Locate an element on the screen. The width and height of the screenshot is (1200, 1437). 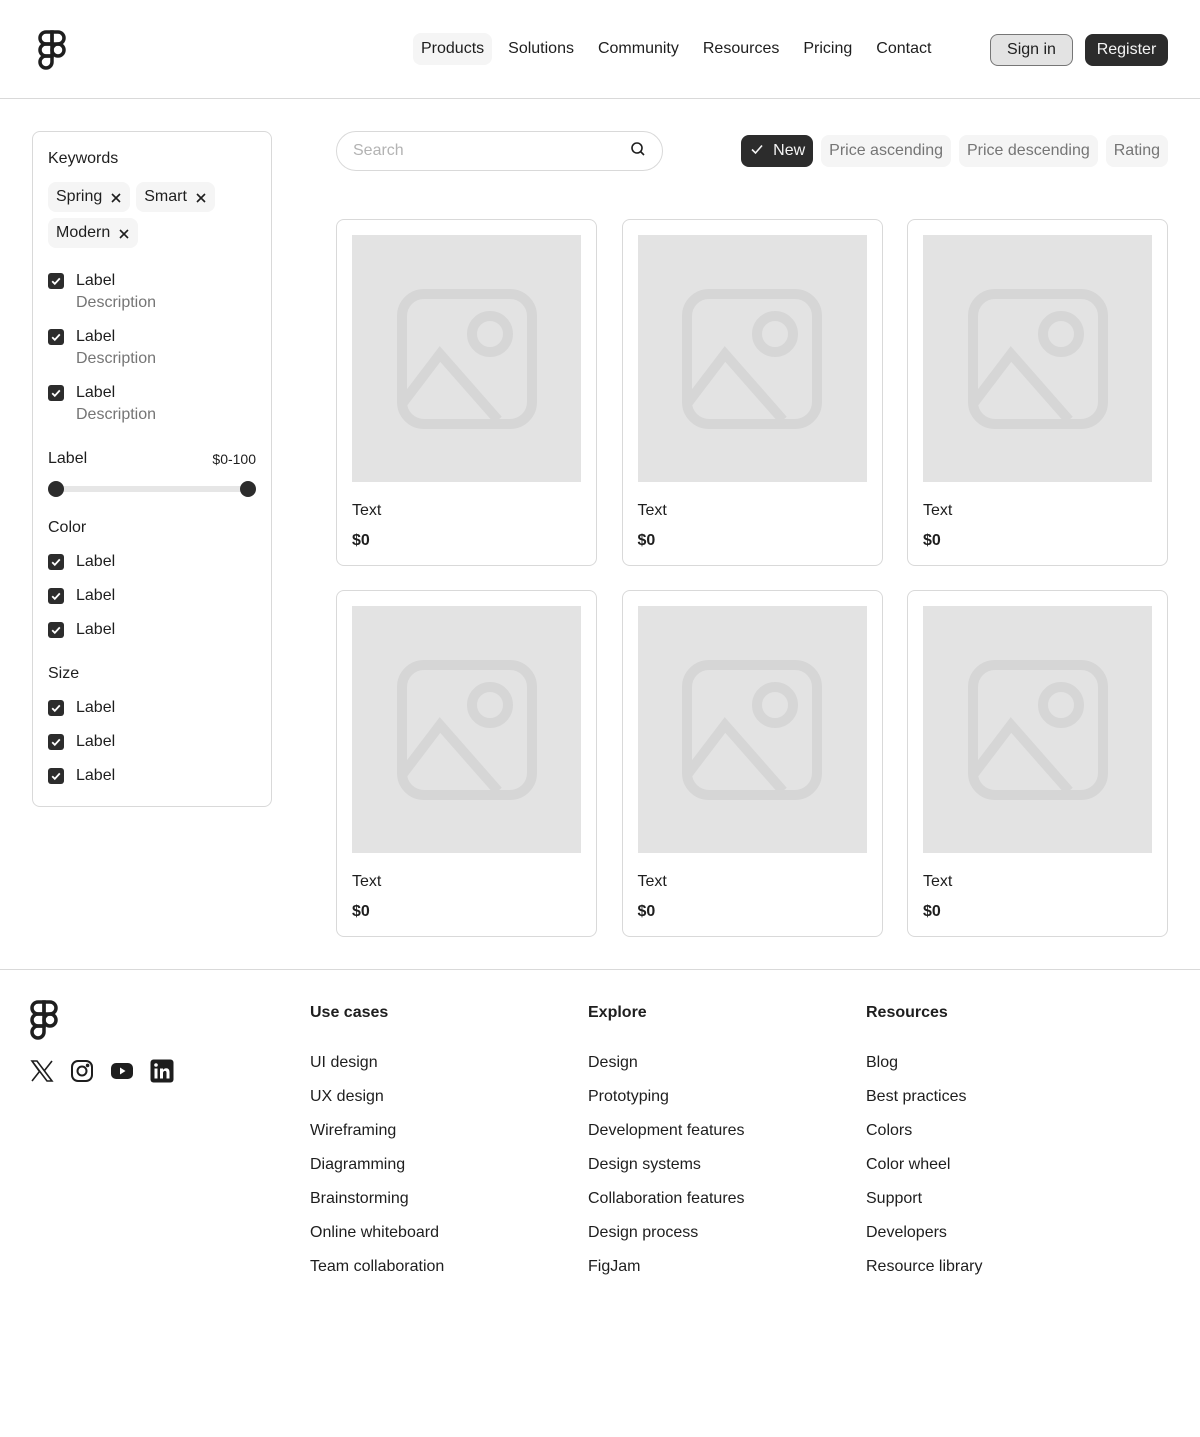
range-max-handle is located at coordinates (248, 489).